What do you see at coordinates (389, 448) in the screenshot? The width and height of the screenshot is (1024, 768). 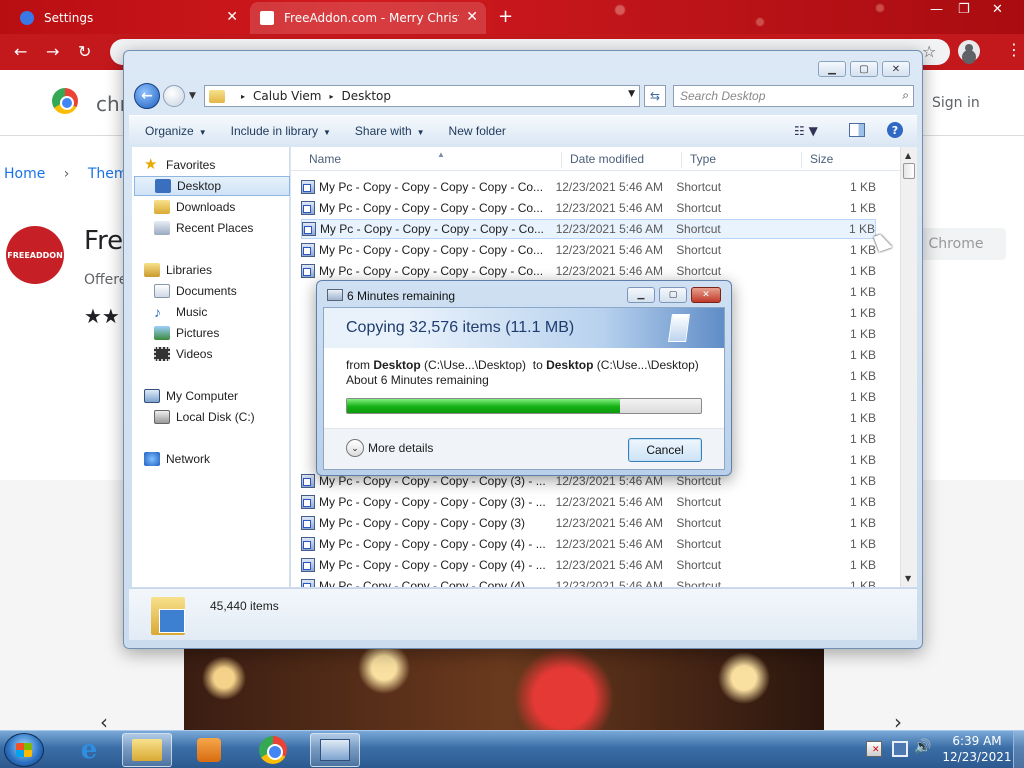 I see `more-details-button: ⌄ More details` at bounding box center [389, 448].